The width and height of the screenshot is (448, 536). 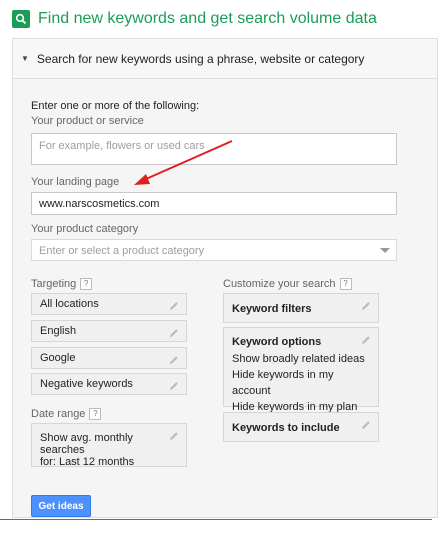 What do you see at coordinates (115, 106) in the screenshot?
I see `form-intro: Enter one or more of the following:` at bounding box center [115, 106].